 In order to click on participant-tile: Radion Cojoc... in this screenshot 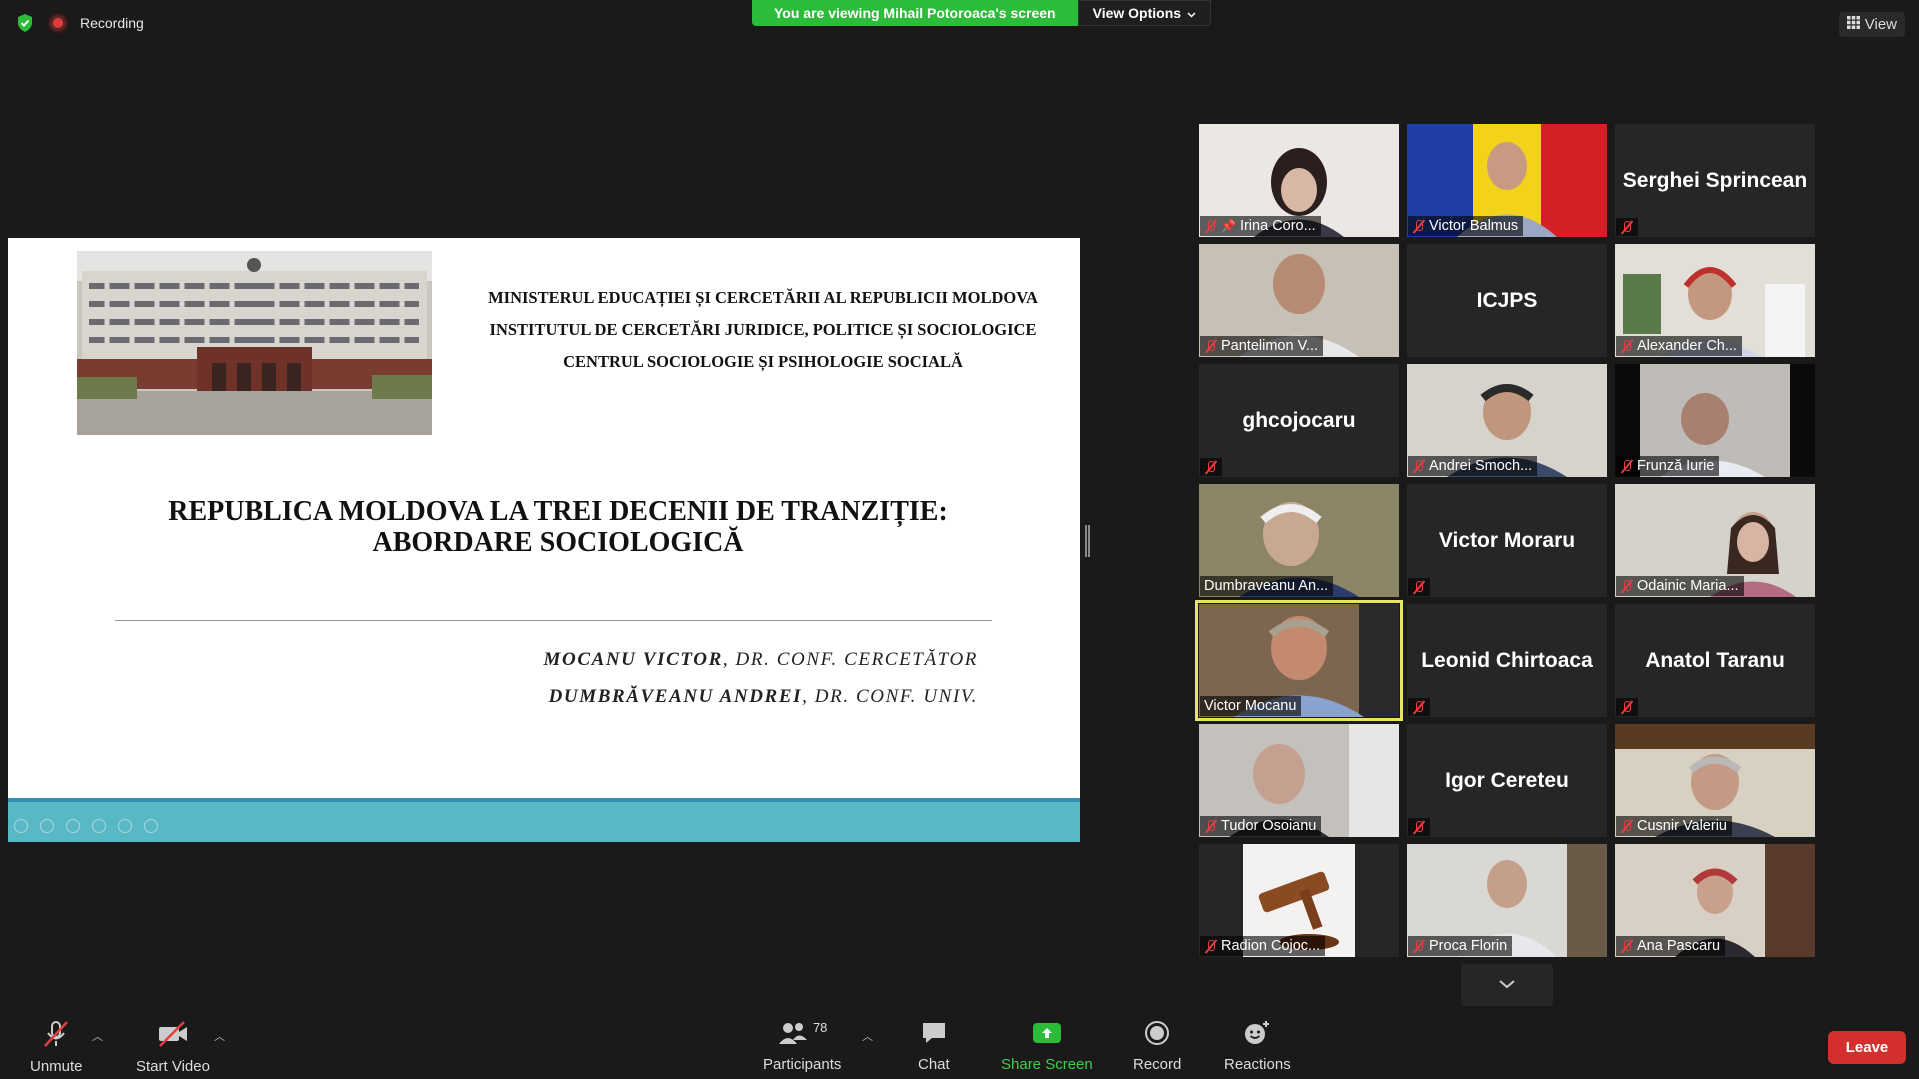, I will do `click(1299, 900)`.